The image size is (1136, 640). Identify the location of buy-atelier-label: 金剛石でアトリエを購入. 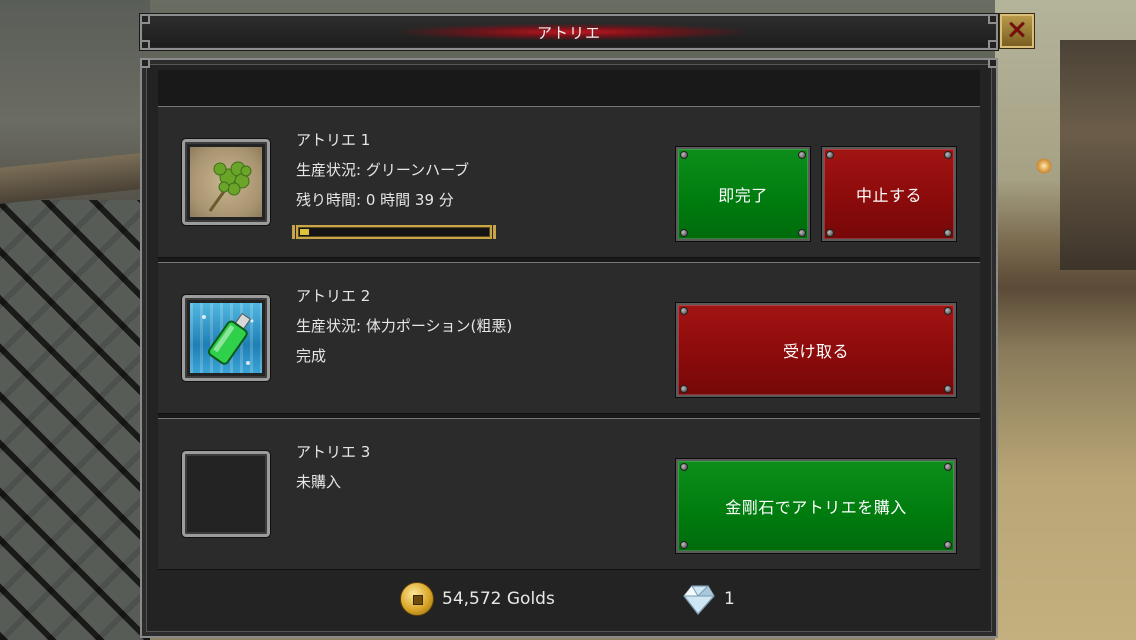
(816, 507).